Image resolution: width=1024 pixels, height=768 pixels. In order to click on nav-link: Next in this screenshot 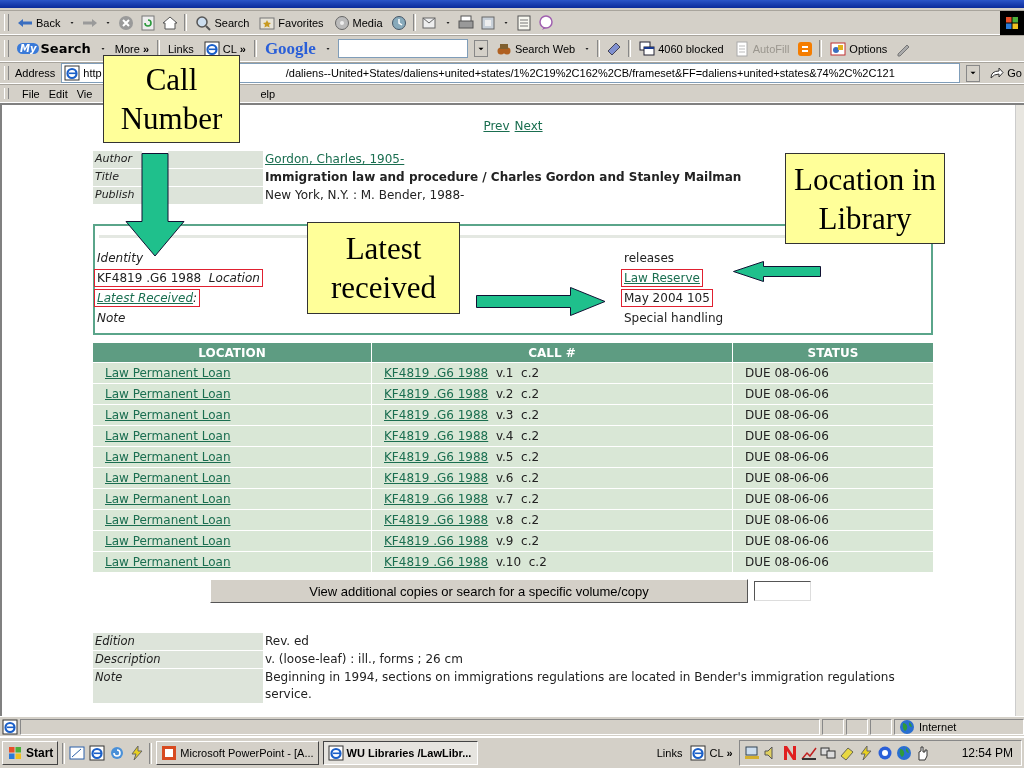, I will do `click(528, 135)`.